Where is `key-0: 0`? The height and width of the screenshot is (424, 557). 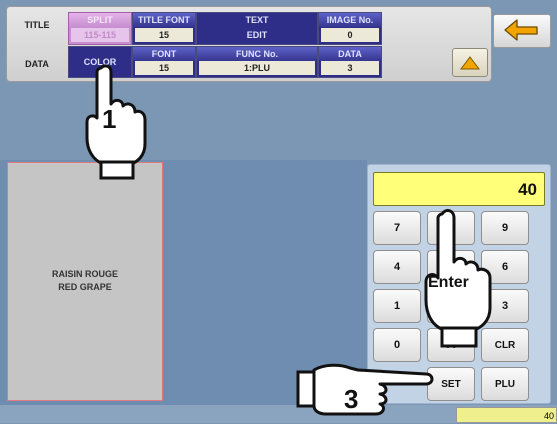
key-0: 0 is located at coordinates (397, 345).